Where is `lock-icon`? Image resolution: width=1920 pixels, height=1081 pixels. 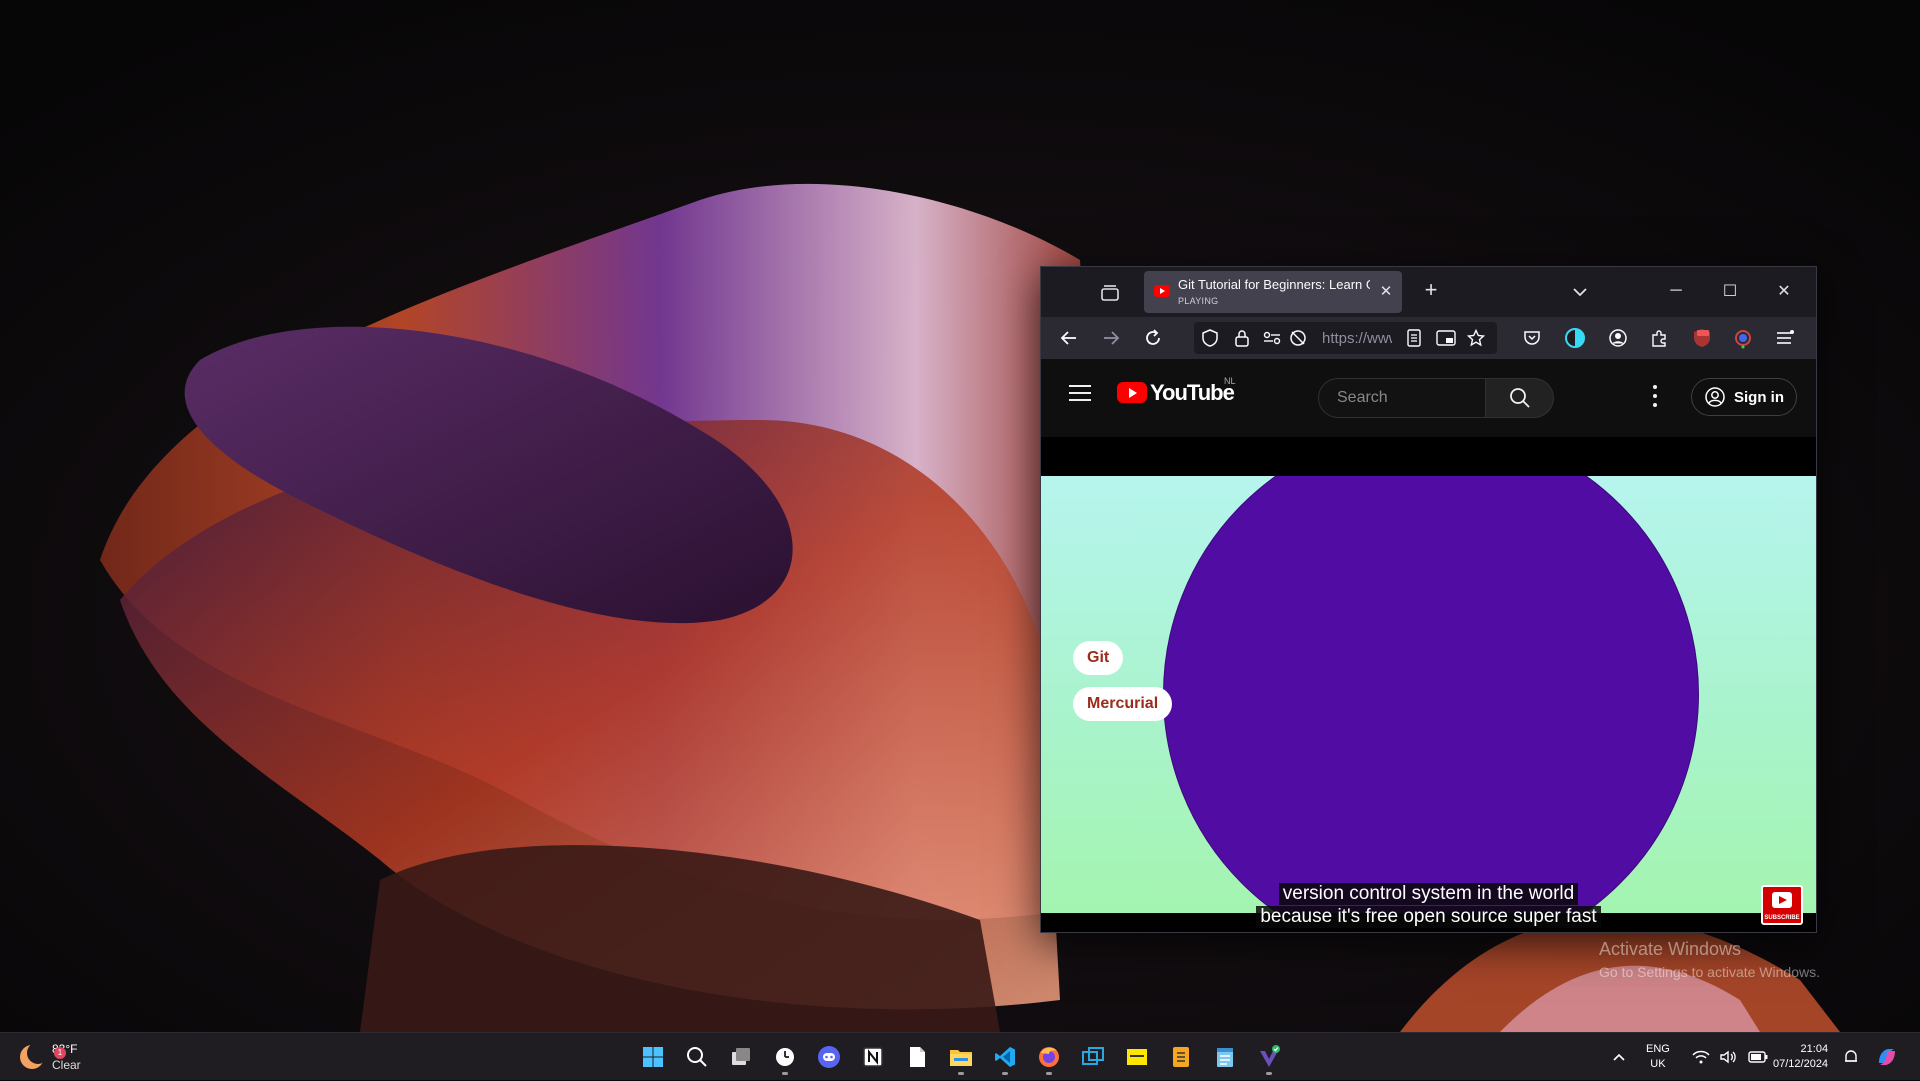
lock-icon is located at coordinates (1242, 338).